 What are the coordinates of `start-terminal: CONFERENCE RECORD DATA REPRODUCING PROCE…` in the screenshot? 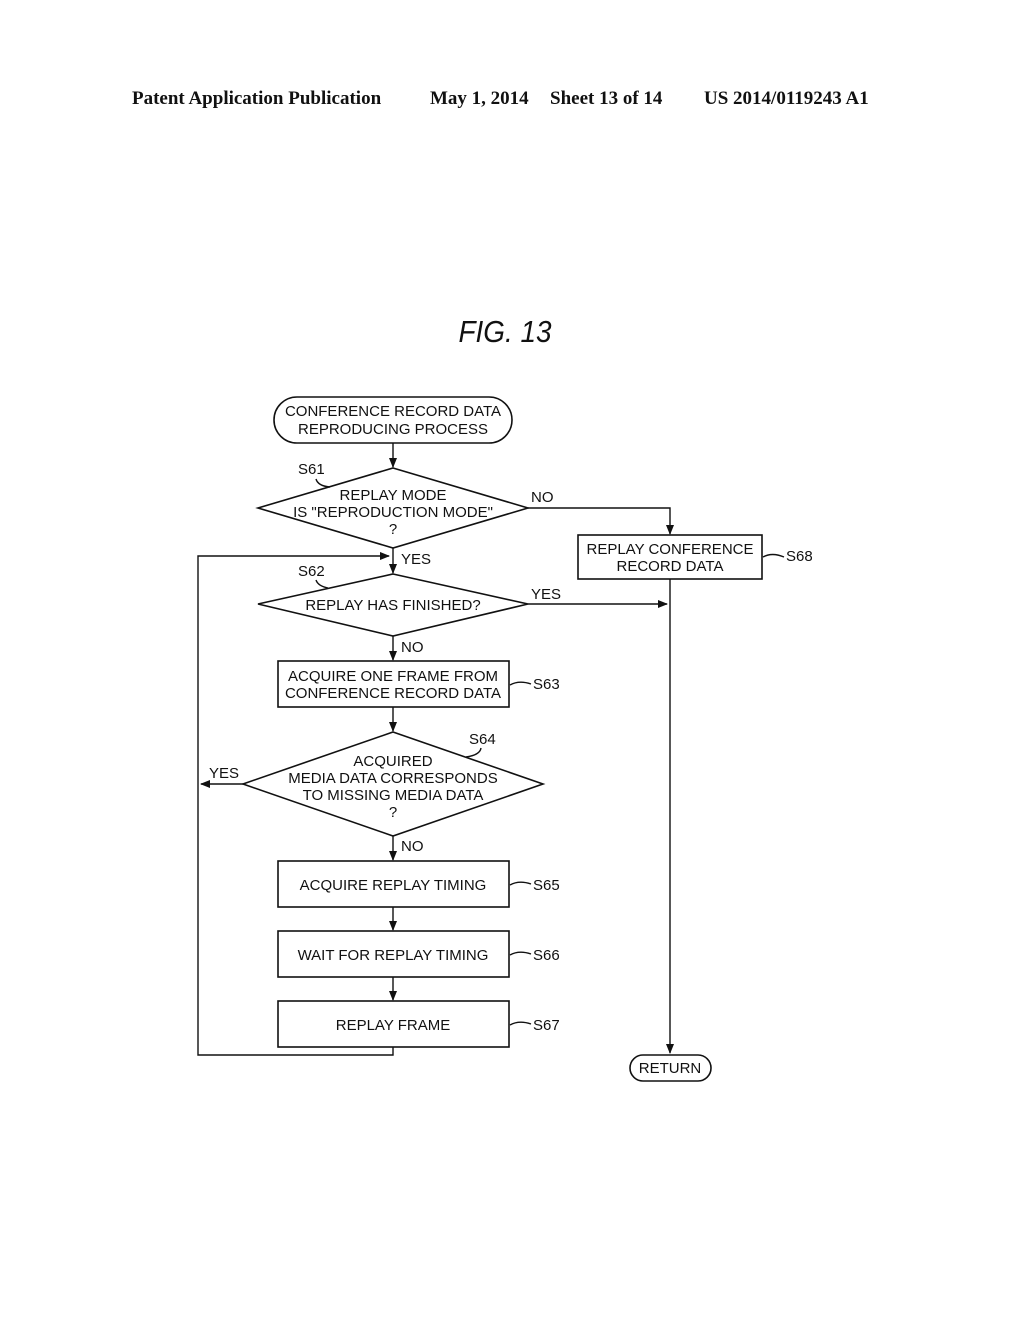 It's located at (393, 420).